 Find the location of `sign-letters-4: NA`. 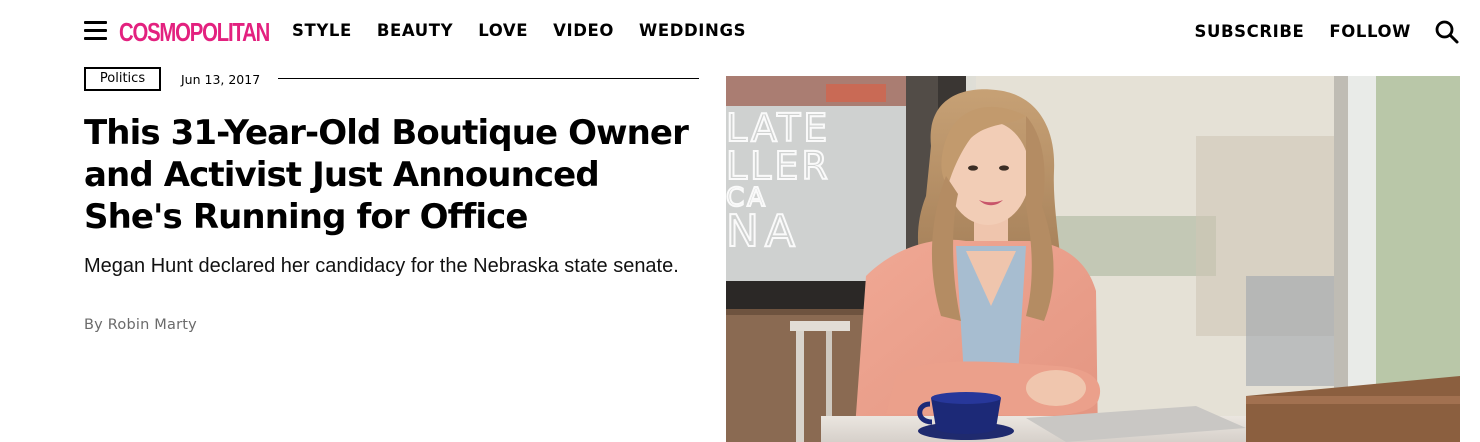

sign-letters-4: NA is located at coordinates (763, 231).